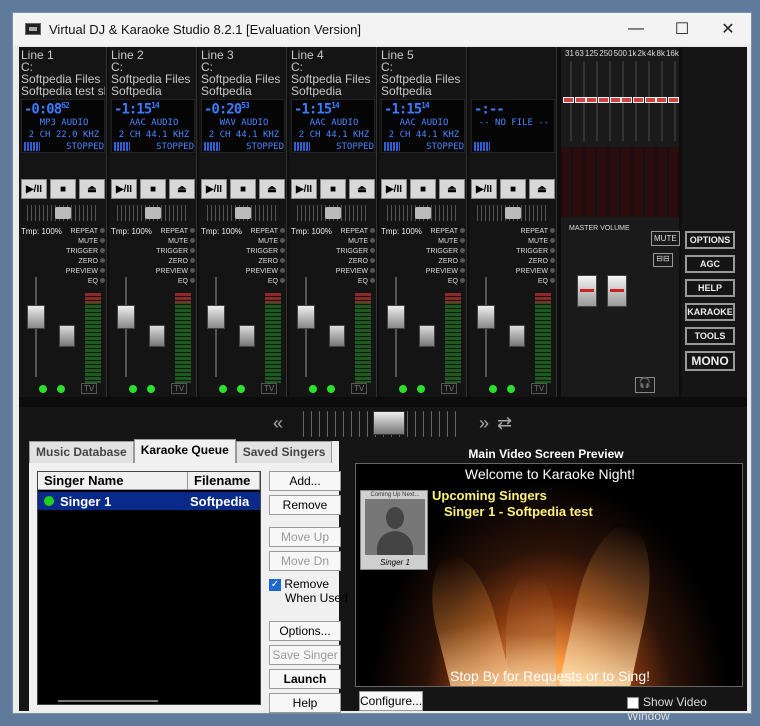  What do you see at coordinates (305, 537) in the screenshot?
I see `move-up-button: Move Up` at bounding box center [305, 537].